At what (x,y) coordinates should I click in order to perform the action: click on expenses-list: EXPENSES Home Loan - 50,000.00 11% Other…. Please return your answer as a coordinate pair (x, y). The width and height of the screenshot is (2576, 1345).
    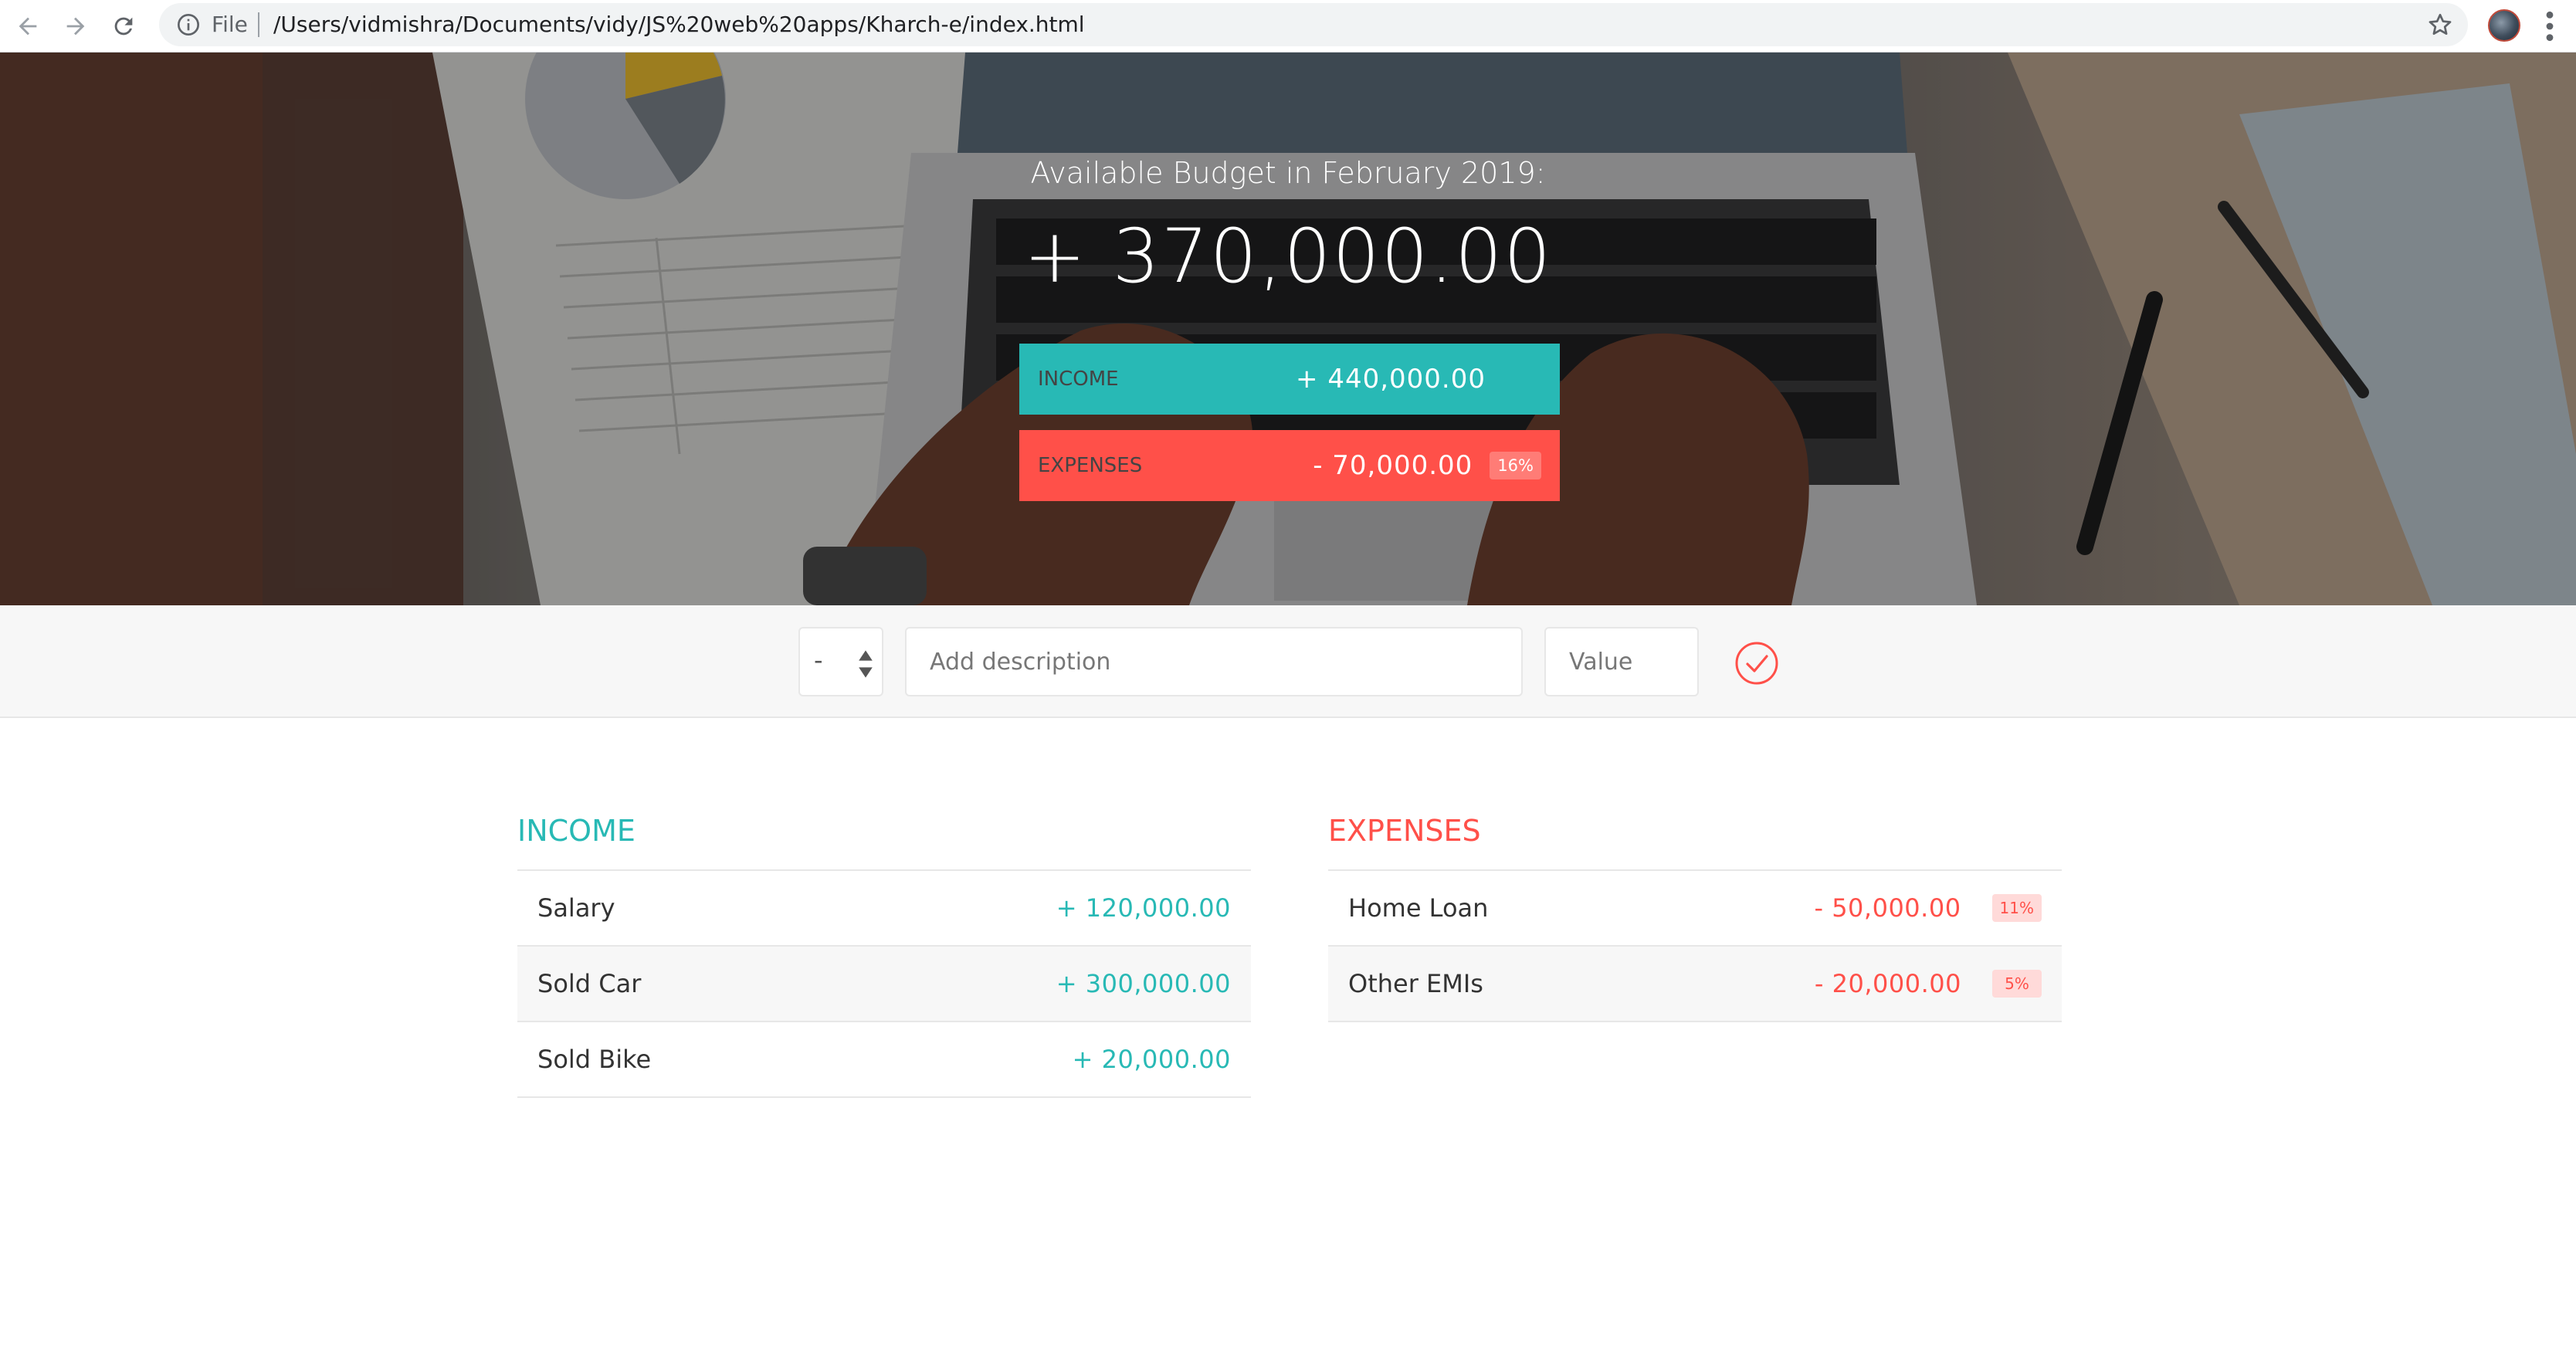
    Looking at the image, I should click on (1695, 916).